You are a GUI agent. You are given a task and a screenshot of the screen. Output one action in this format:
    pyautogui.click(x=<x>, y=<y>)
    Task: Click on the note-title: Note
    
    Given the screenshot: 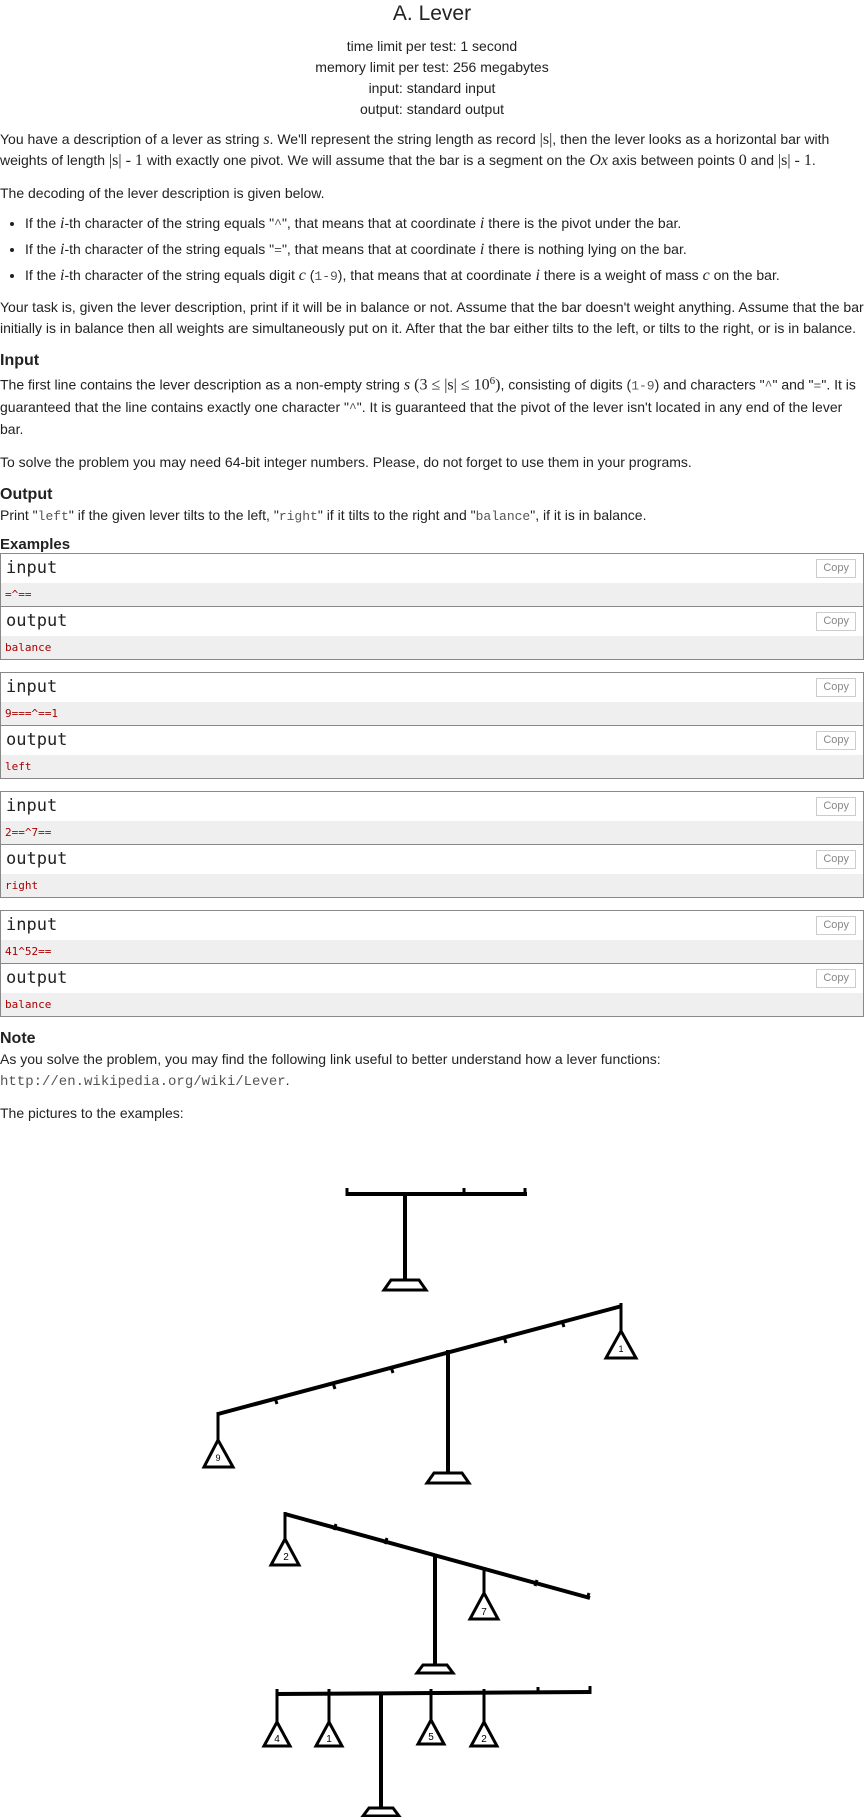 What is the action you would take?
    pyautogui.click(x=18, y=1038)
    